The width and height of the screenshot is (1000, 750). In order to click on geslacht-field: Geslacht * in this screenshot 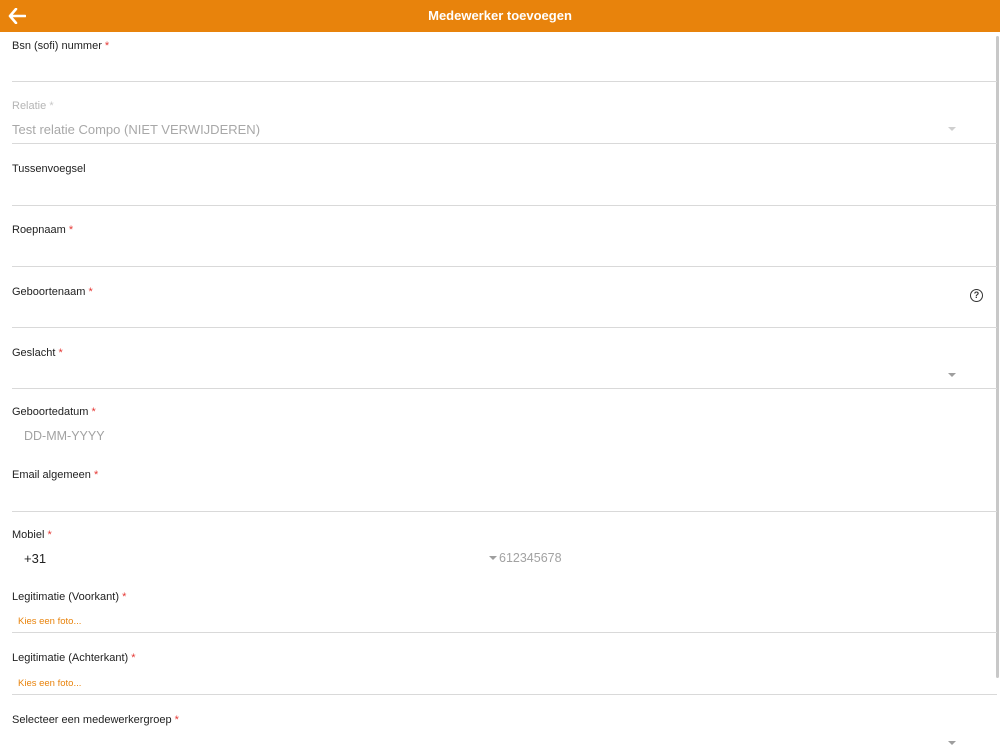, I will do `click(504, 364)`.